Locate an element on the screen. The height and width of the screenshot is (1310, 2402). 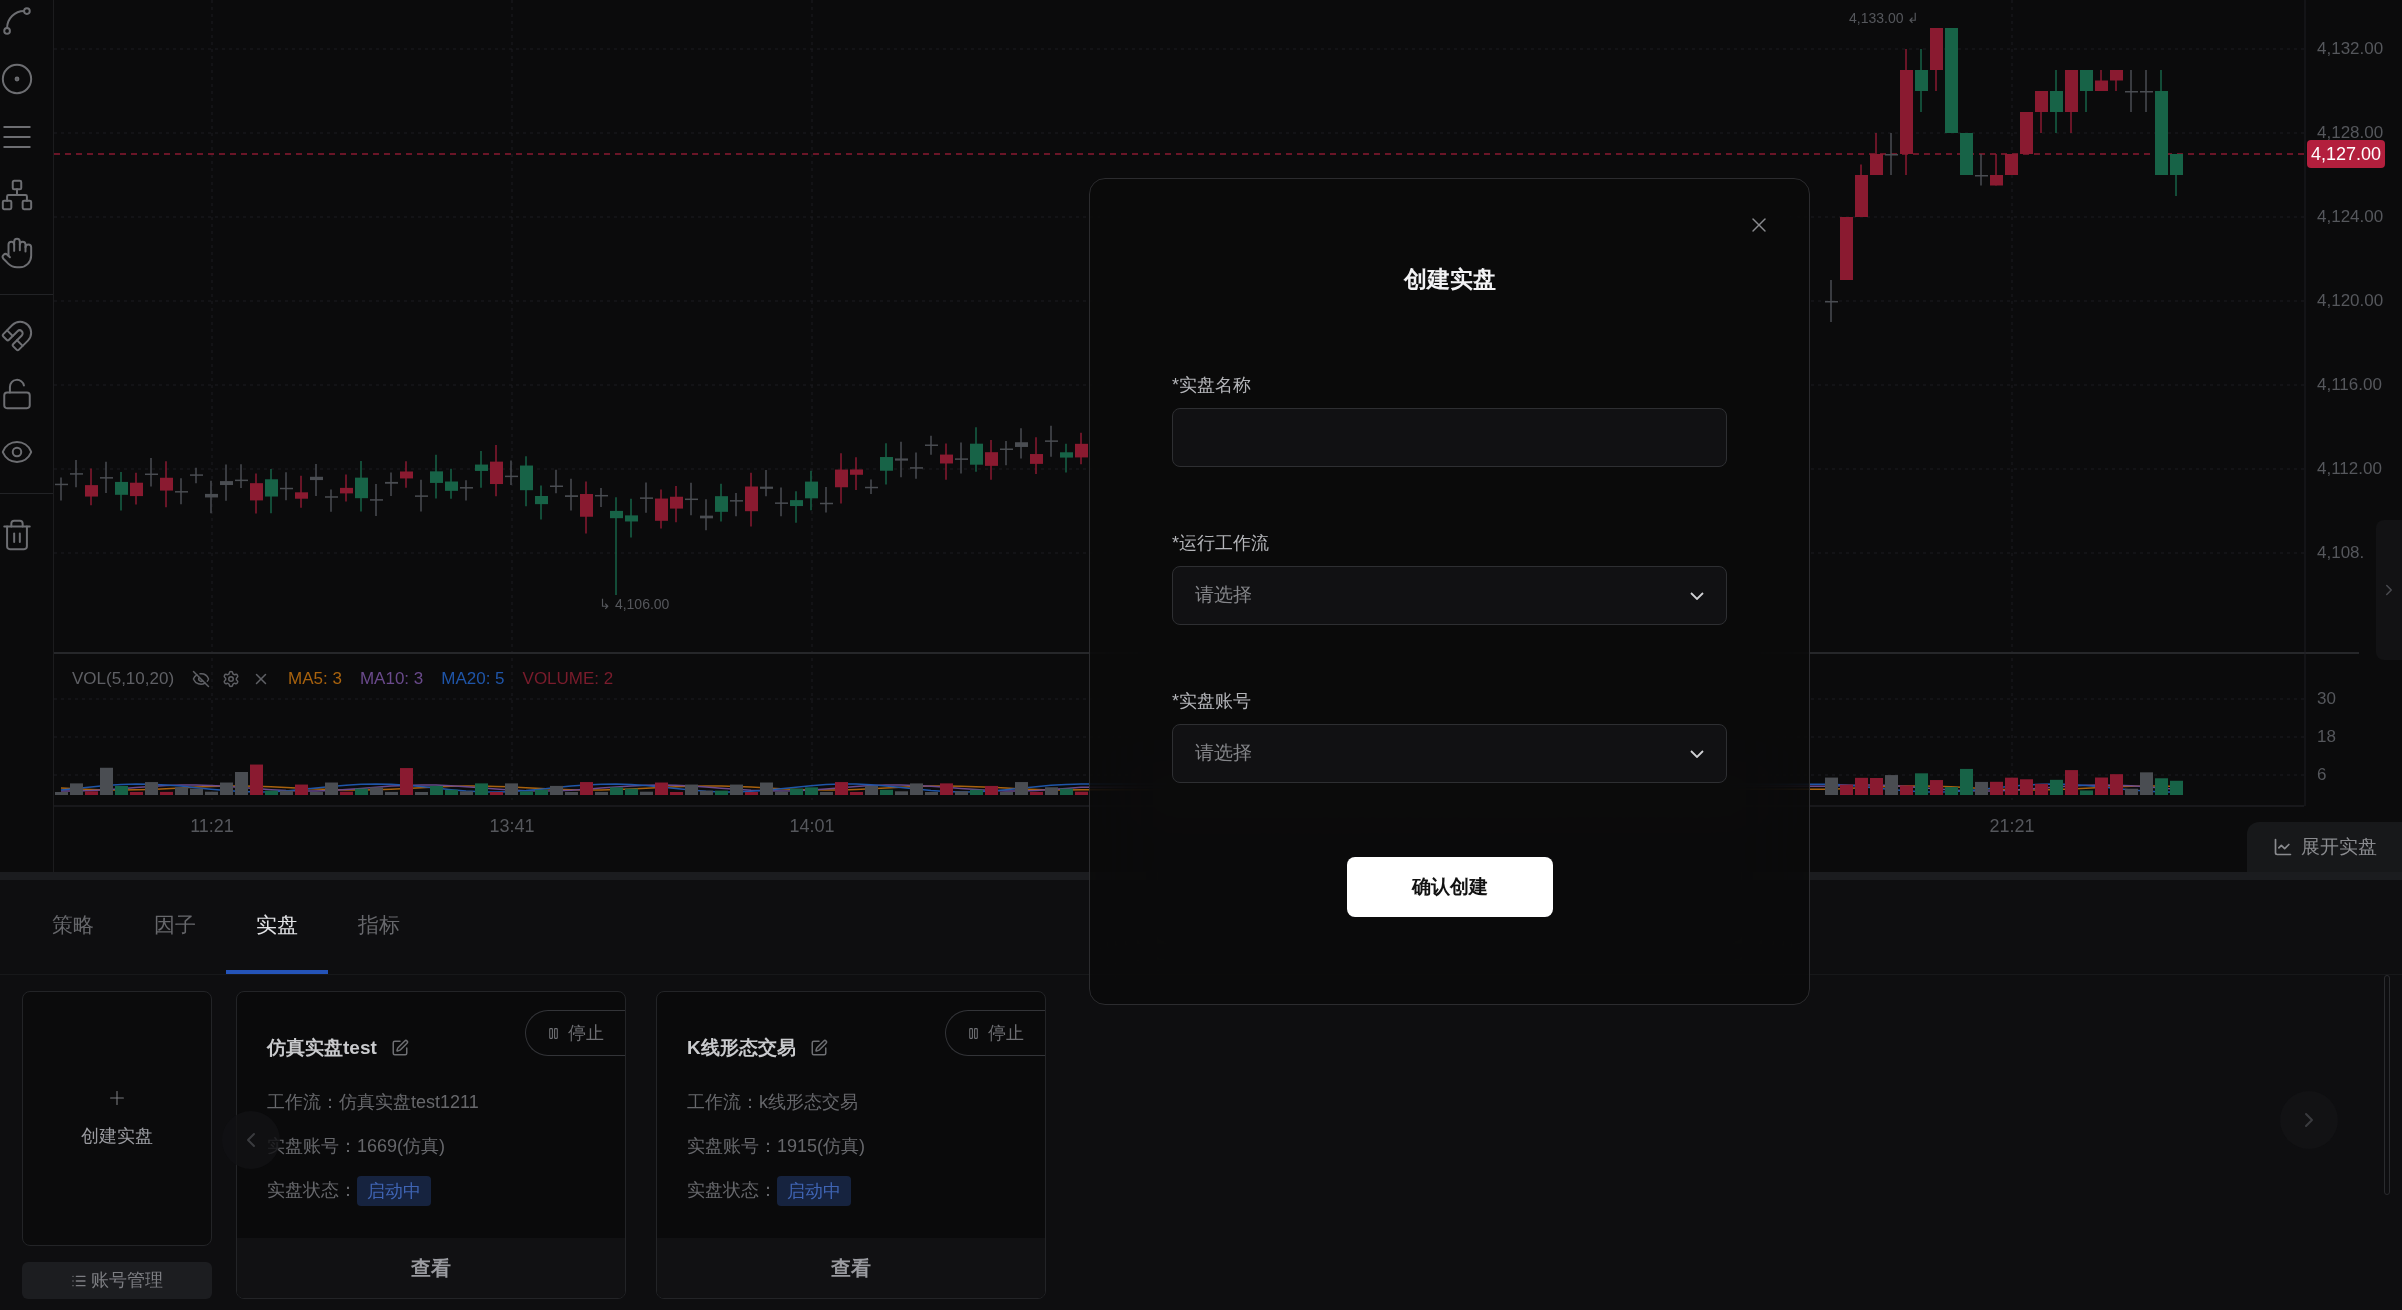
field-label: *实盘账号 is located at coordinates (1212, 701).